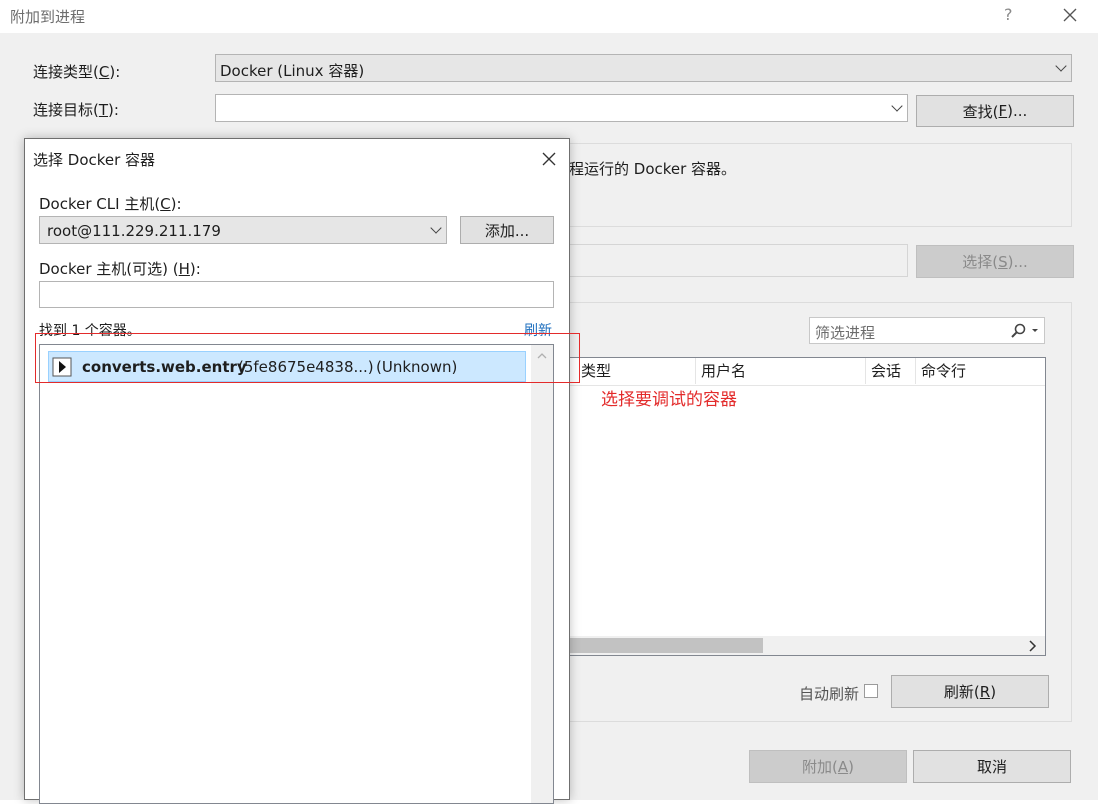  What do you see at coordinates (992, 766) in the screenshot?
I see `cancel-button: 取消` at bounding box center [992, 766].